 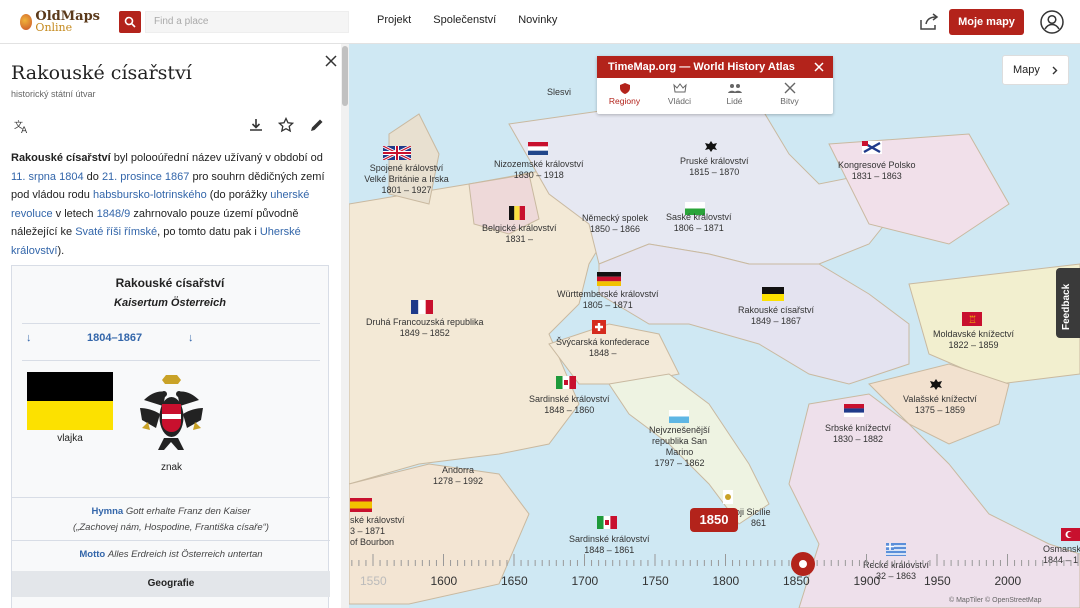 I want to click on region-label: Belgické království 1831 –, so click(x=519, y=234).